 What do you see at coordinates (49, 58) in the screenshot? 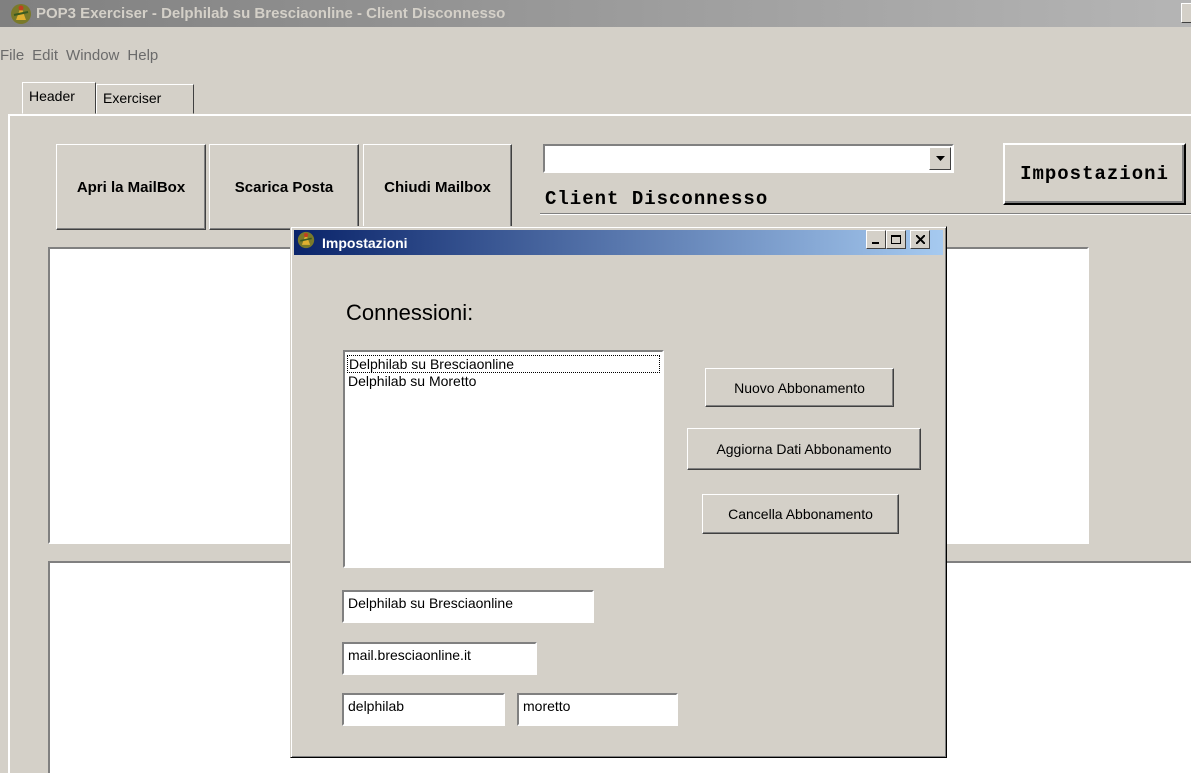
I see `menu-edit: Edit` at bounding box center [49, 58].